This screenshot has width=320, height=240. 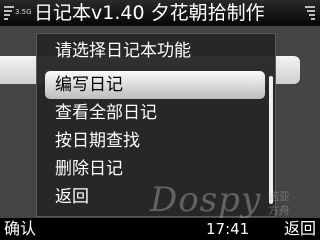 What do you see at coordinates (9, 13) in the screenshot?
I see `signal-strength-icon` at bounding box center [9, 13].